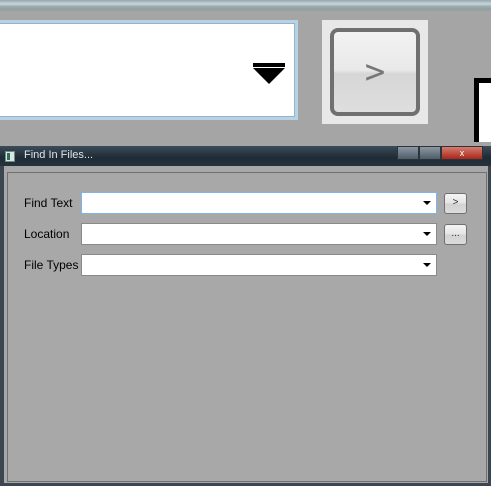 The width and height of the screenshot is (491, 486). What do you see at coordinates (259, 234) in the screenshot?
I see `location-combo` at bounding box center [259, 234].